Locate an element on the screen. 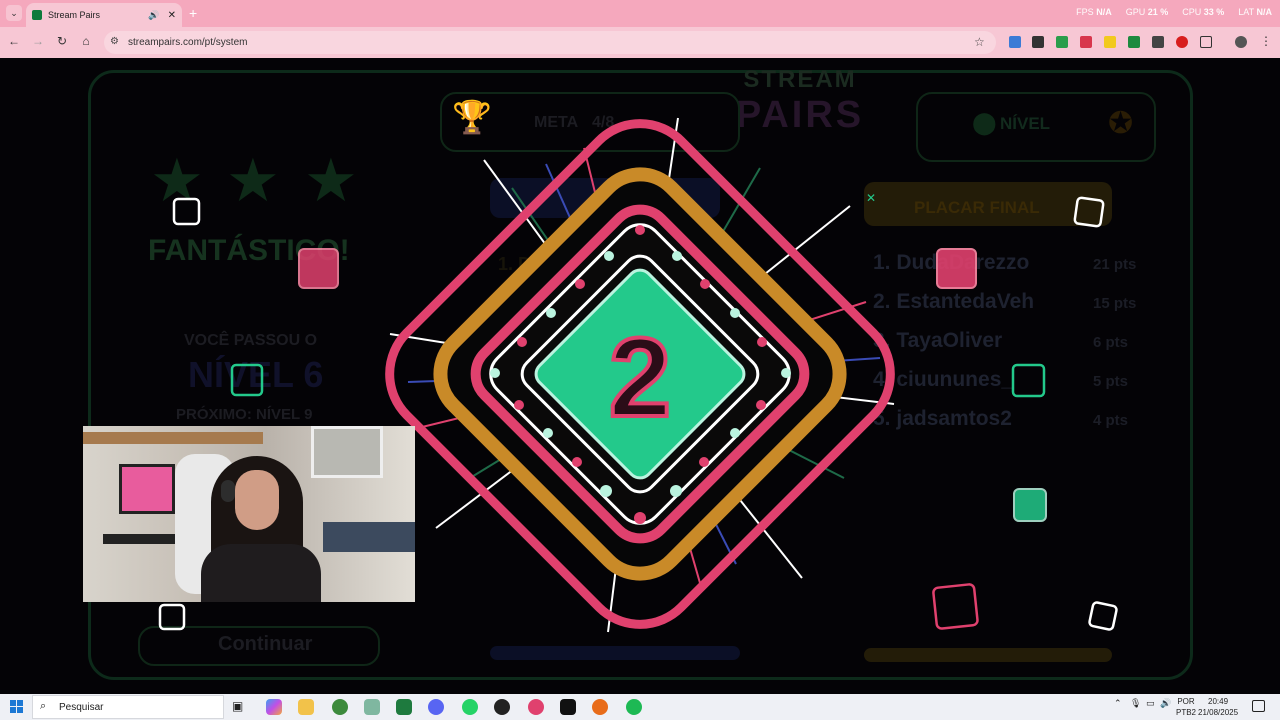 The image size is (1280, 720). back-icon: ← is located at coordinates (14, 41).